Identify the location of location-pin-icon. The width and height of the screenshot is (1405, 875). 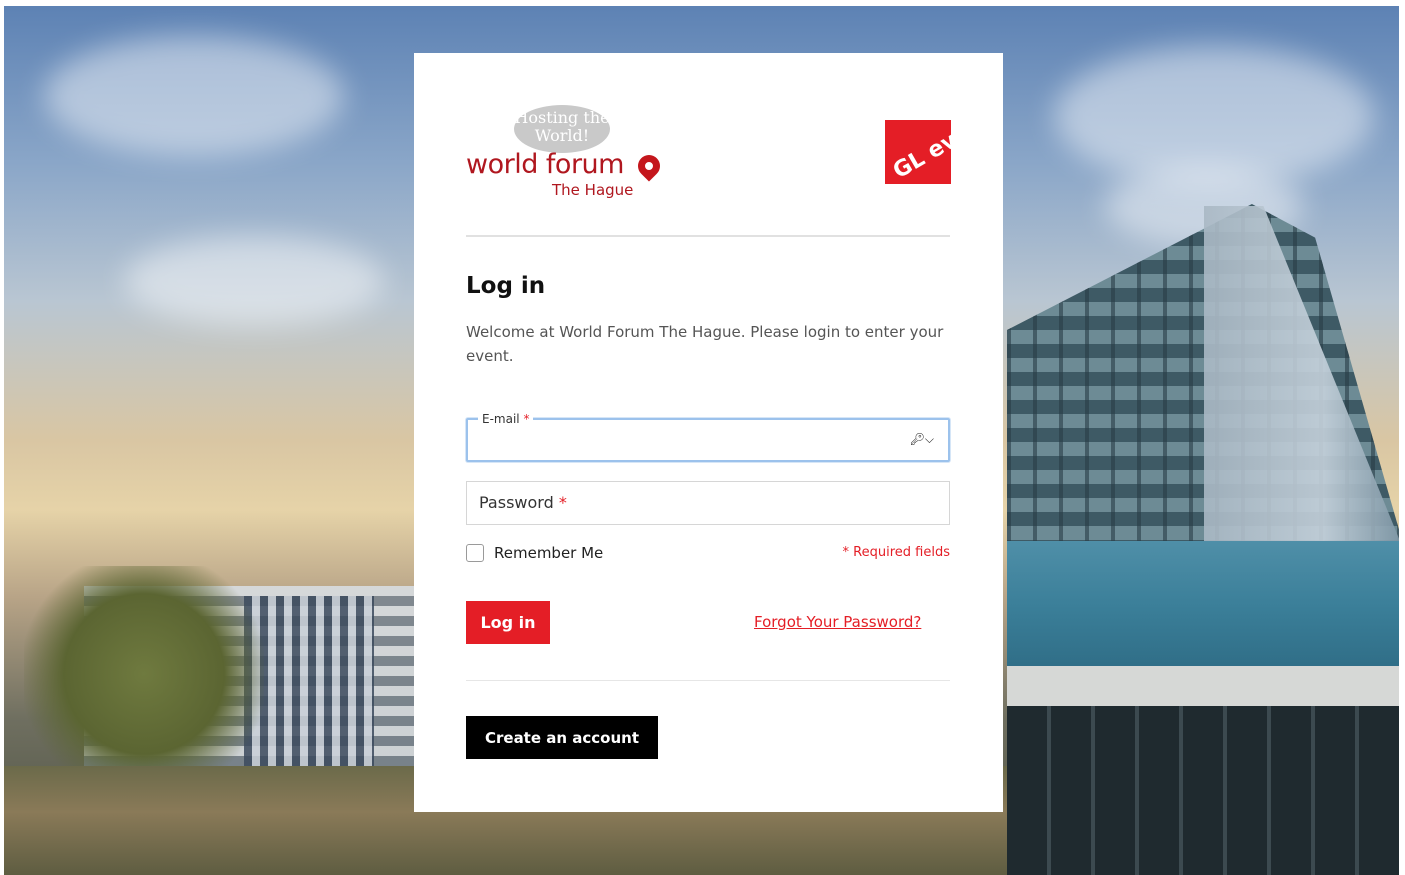
(649, 166).